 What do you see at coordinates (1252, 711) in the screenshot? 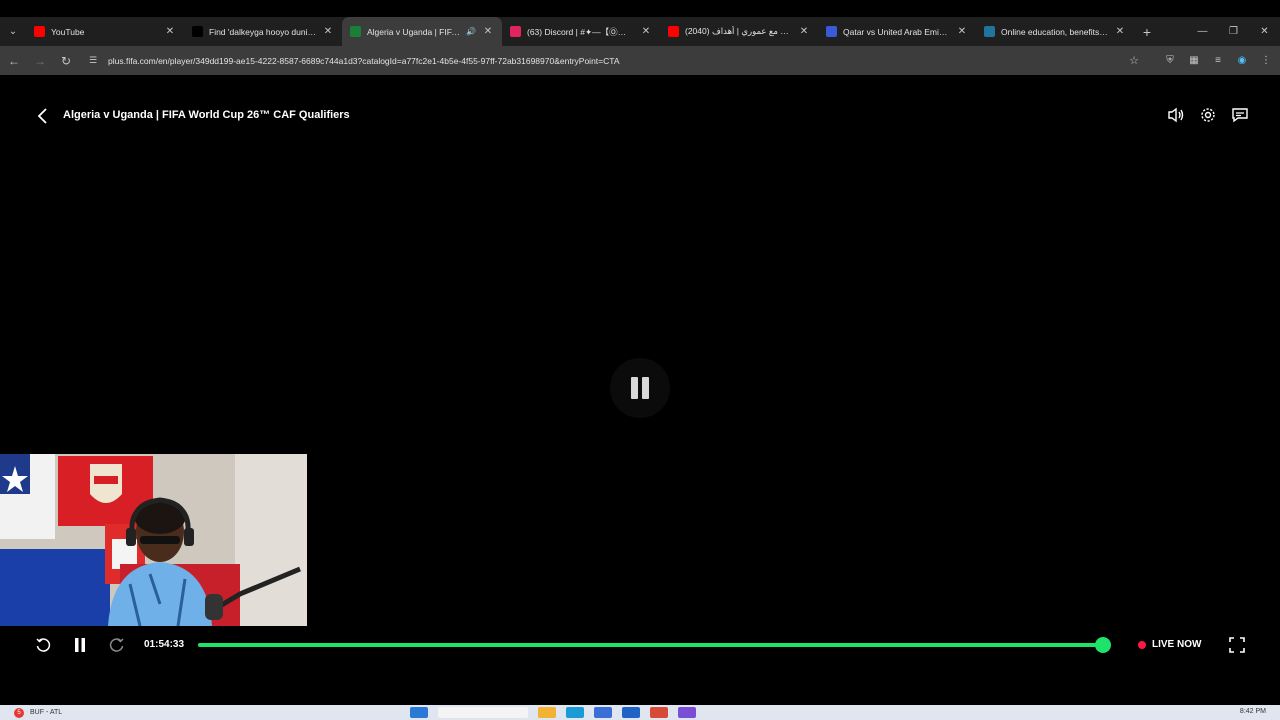
I see `system-clock: 8:42 PM` at bounding box center [1252, 711].